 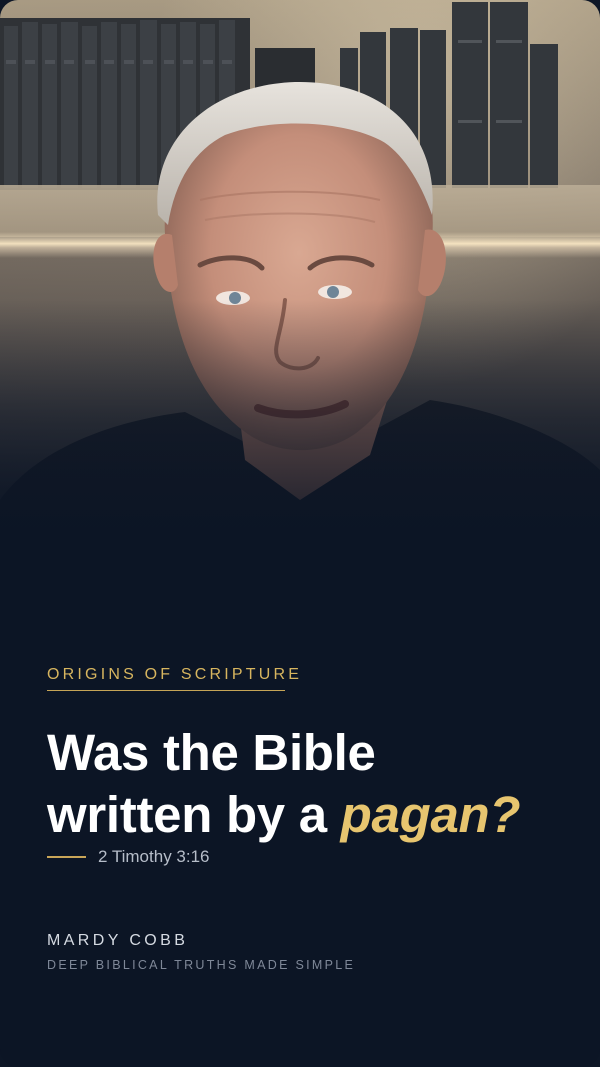 I want to click on author-tagline: DEEP BIBLICAL TRUTHS MADE SIMPLE, so click(x=201, y=965).